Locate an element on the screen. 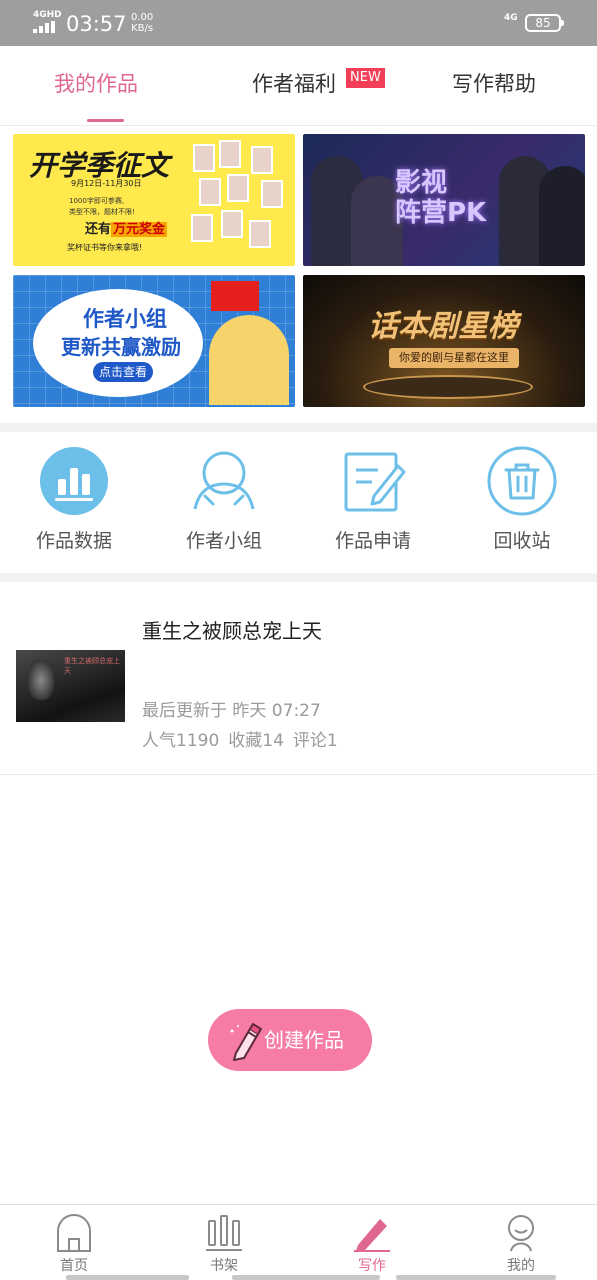 Image resolution: width=597 pixels, height=1280 pixels. shortcut-recycle-bin: 回收站 is located at coordinates (522, 500).